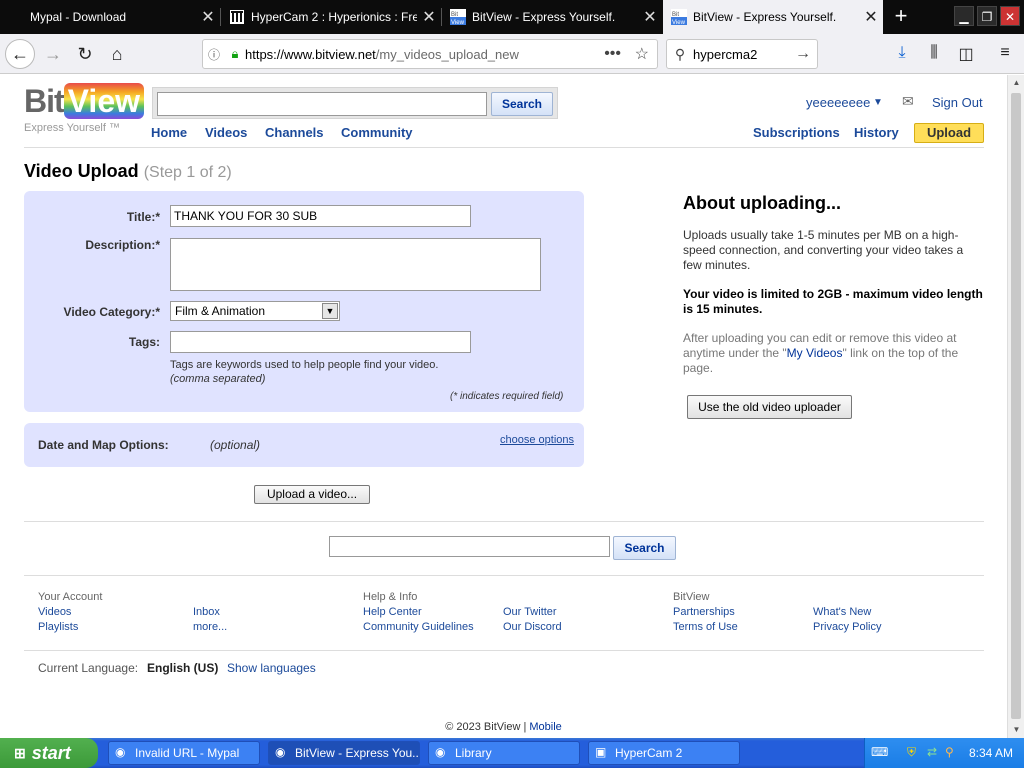 The width and height of the screenshot is (1024, 768). I want to click on footer-link-whats-new: What's New, so click(842, 612).